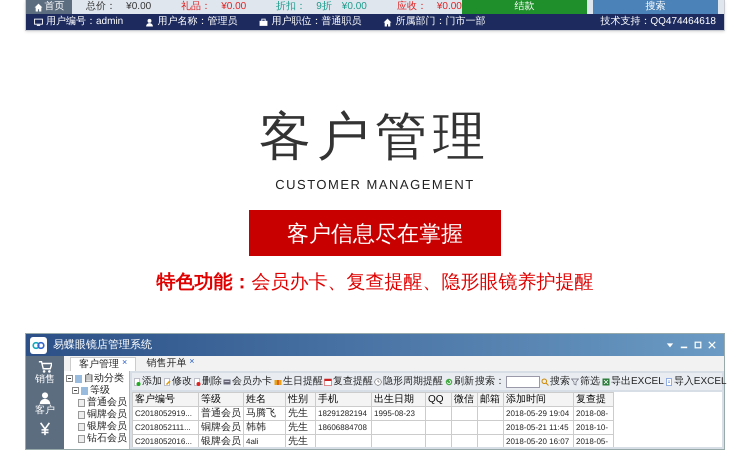 The height and width of the screenshot is (450, 750). I want to click on toolbar-button: 修改, so click(177, 381).